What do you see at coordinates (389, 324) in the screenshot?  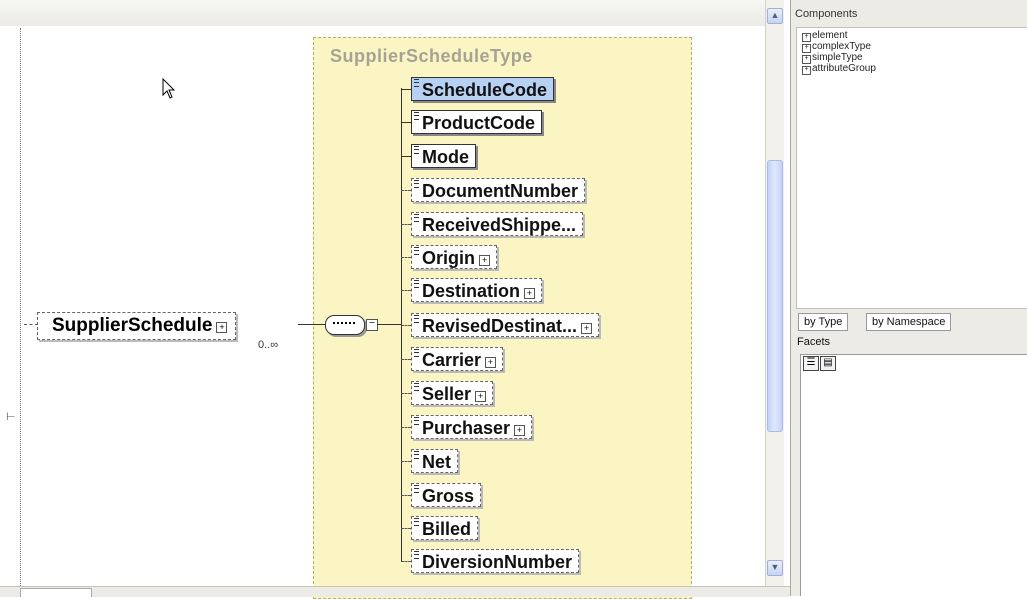 I see `sequence-connector-line` at bounding box center [389, 324].